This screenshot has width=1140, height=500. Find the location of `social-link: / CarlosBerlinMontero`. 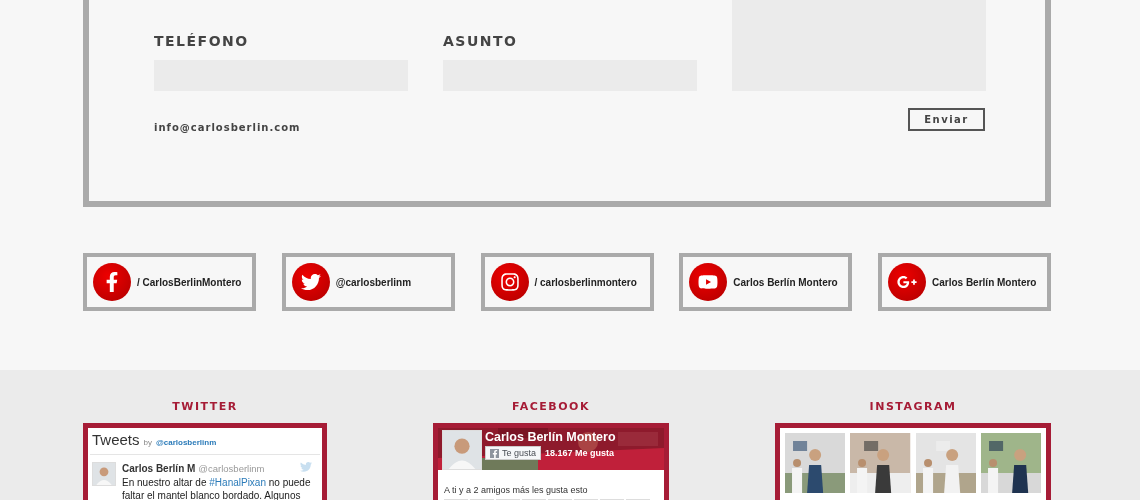

social-link: / CarlosBerlinMontero is located at coordinates (169, 282).